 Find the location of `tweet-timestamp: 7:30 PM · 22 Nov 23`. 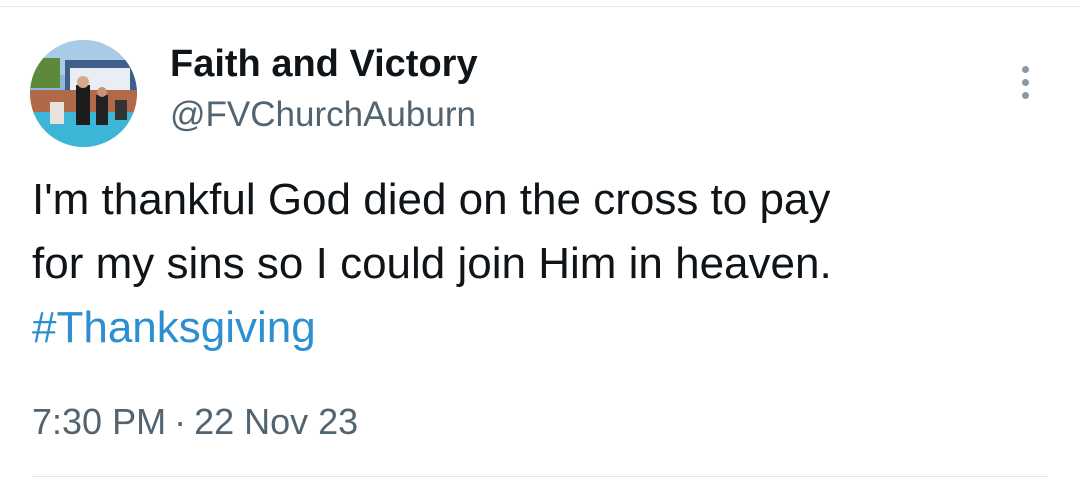

tweet-timestamp: 7:30 PM · 22 Nov 23 is located at coordinates (195, 422).